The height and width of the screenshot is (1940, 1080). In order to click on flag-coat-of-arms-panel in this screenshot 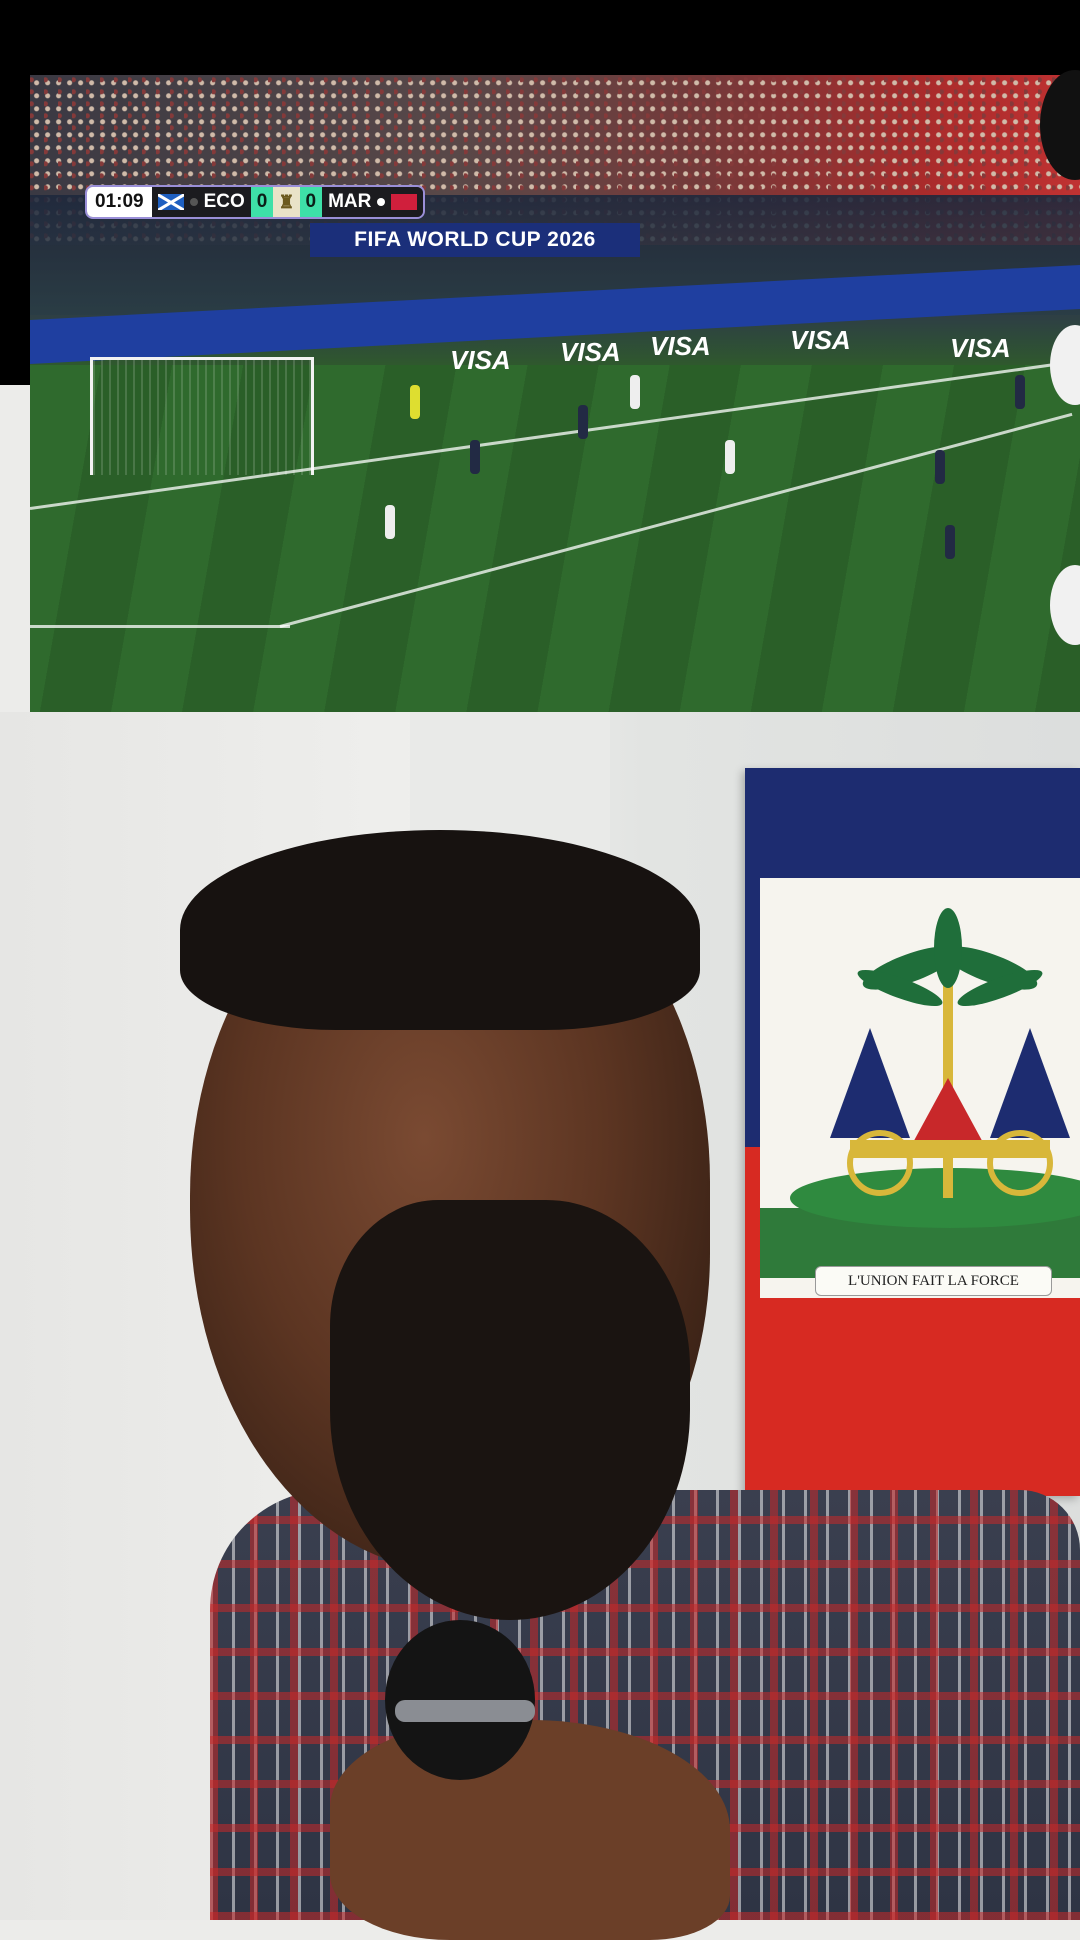, I will do `click(920, 1088)`.